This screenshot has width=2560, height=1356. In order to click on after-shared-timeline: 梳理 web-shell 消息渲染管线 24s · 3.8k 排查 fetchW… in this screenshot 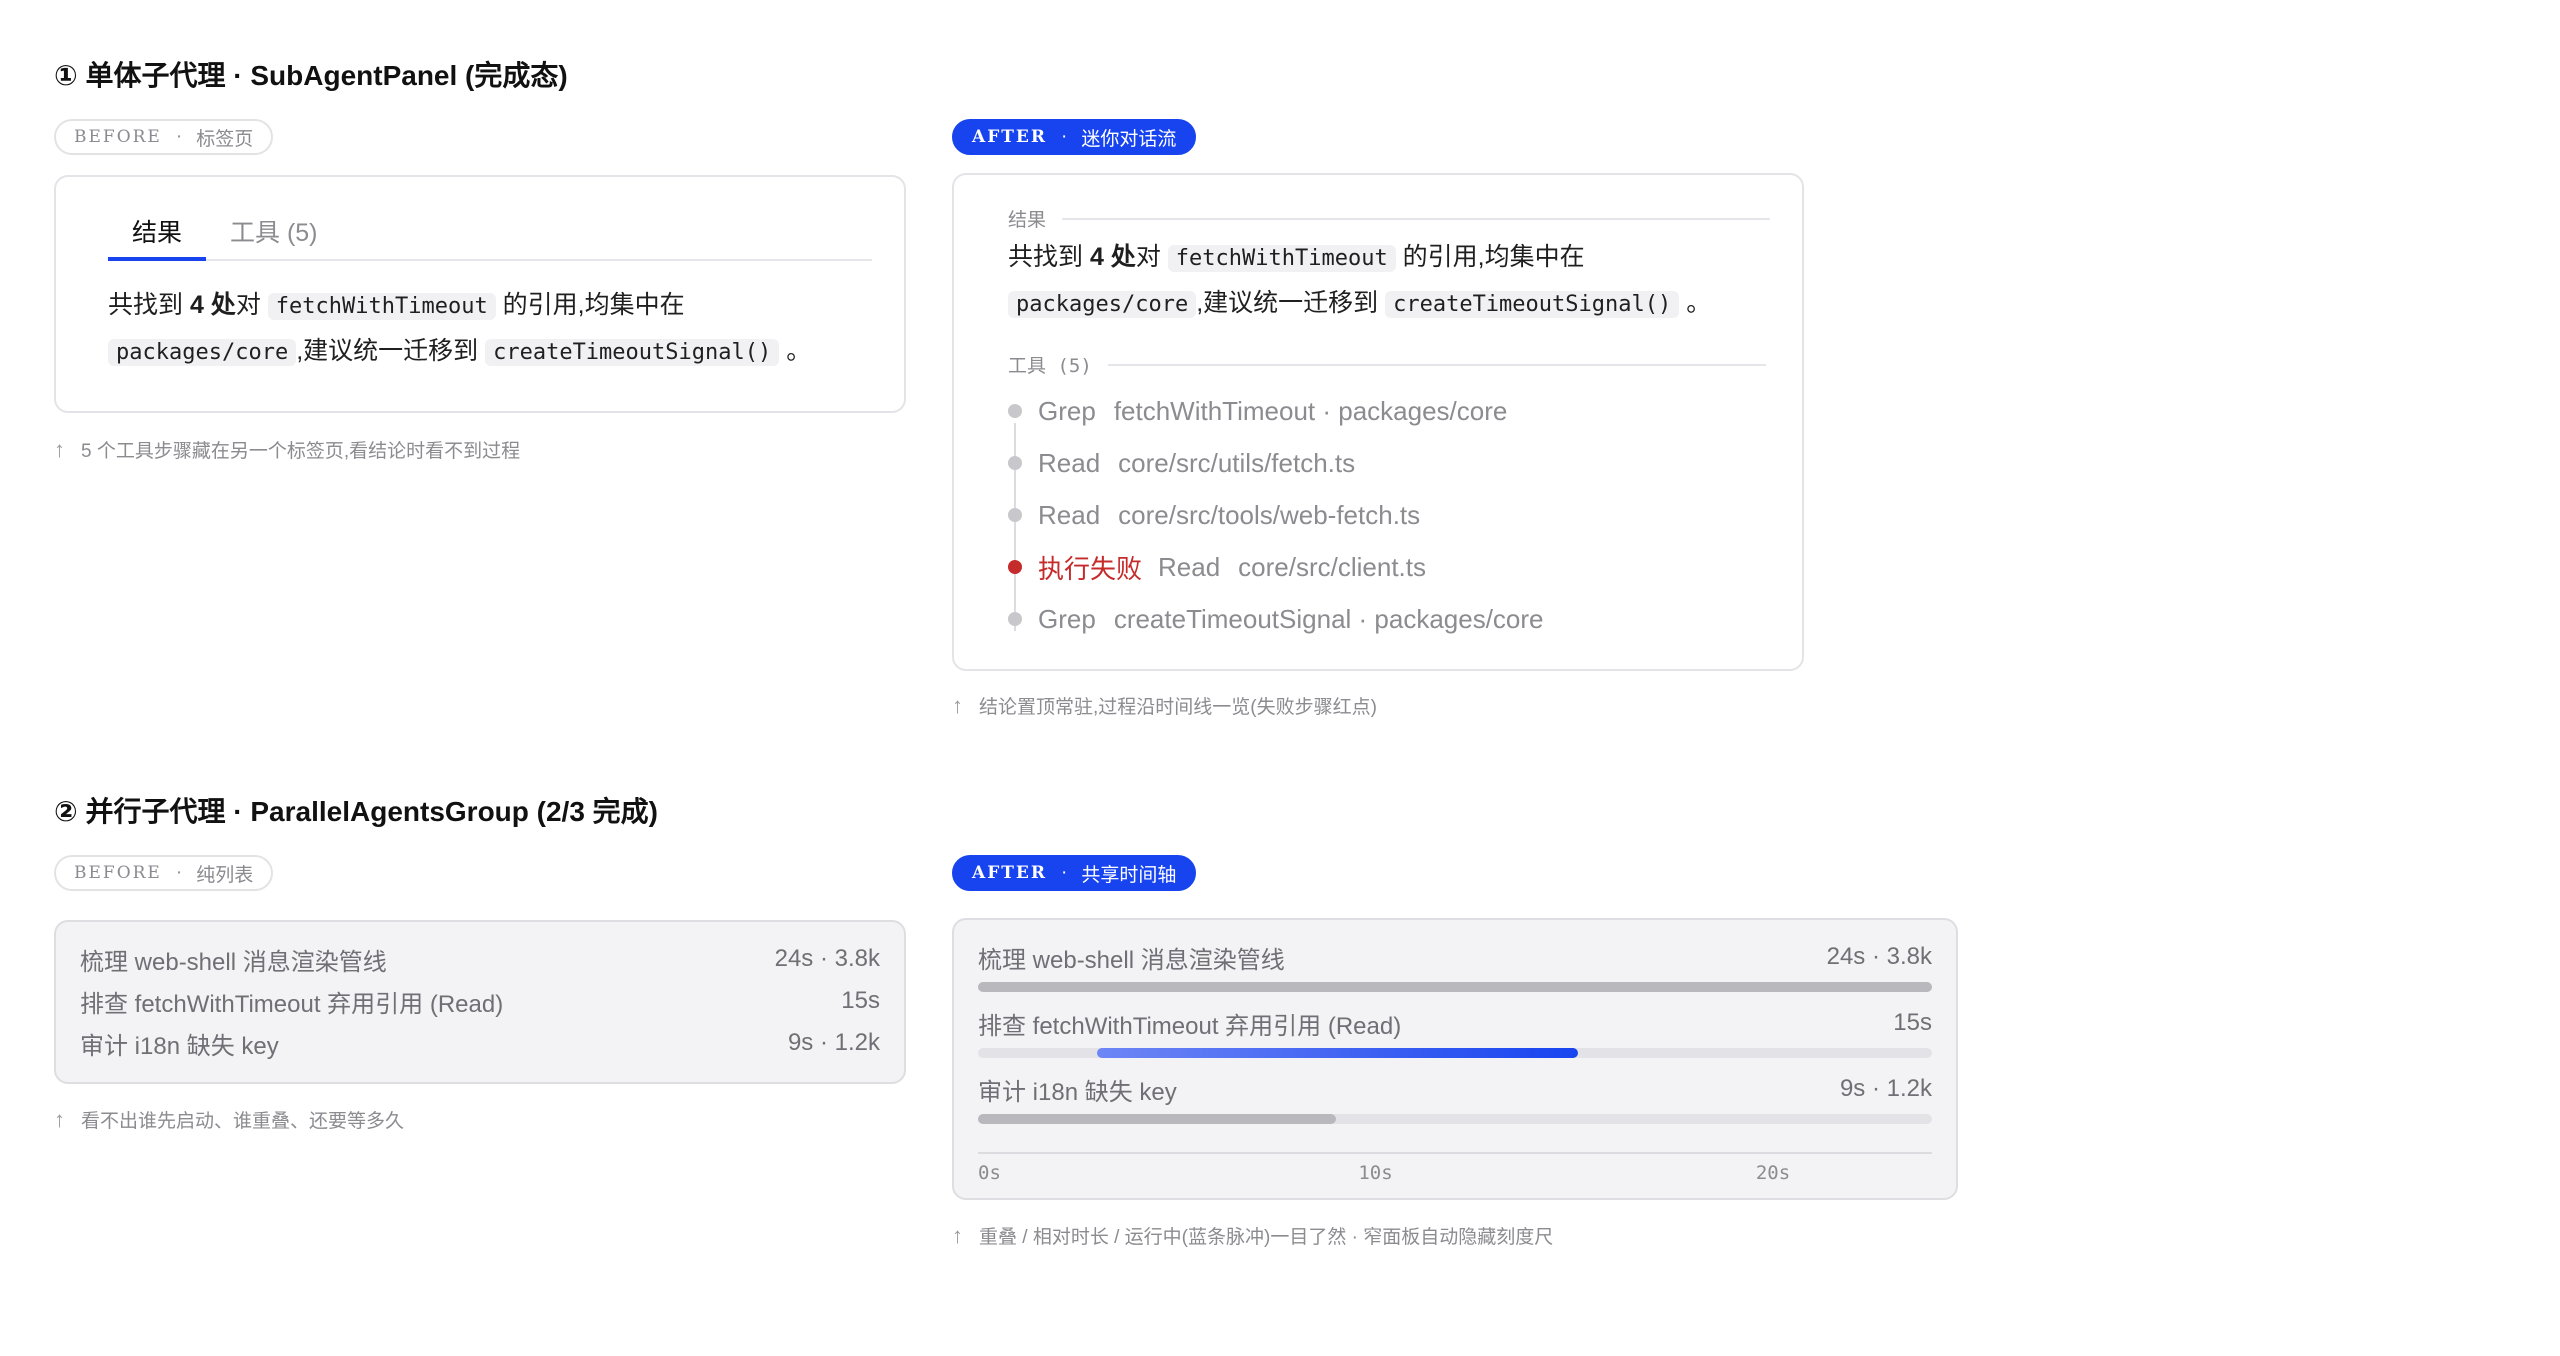, I will do `click(1455, 1059)`.